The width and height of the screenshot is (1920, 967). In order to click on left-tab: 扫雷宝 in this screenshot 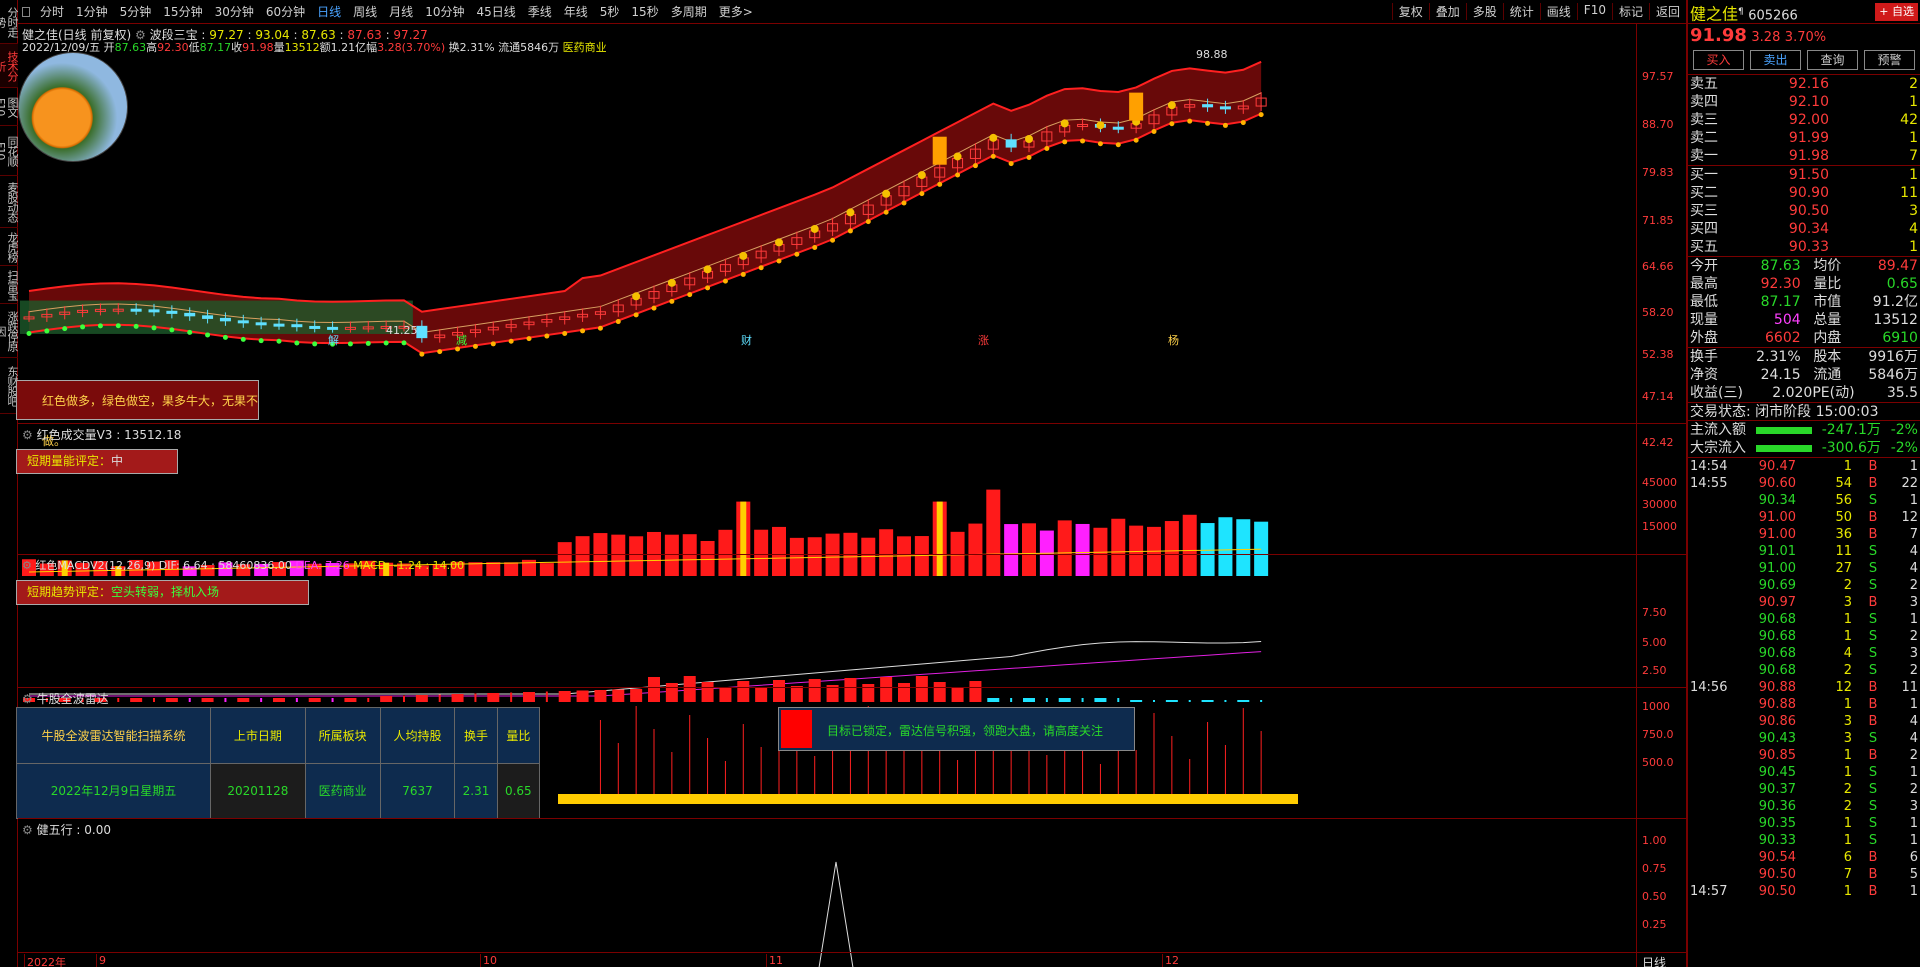, I will do `click(9, 285)`.